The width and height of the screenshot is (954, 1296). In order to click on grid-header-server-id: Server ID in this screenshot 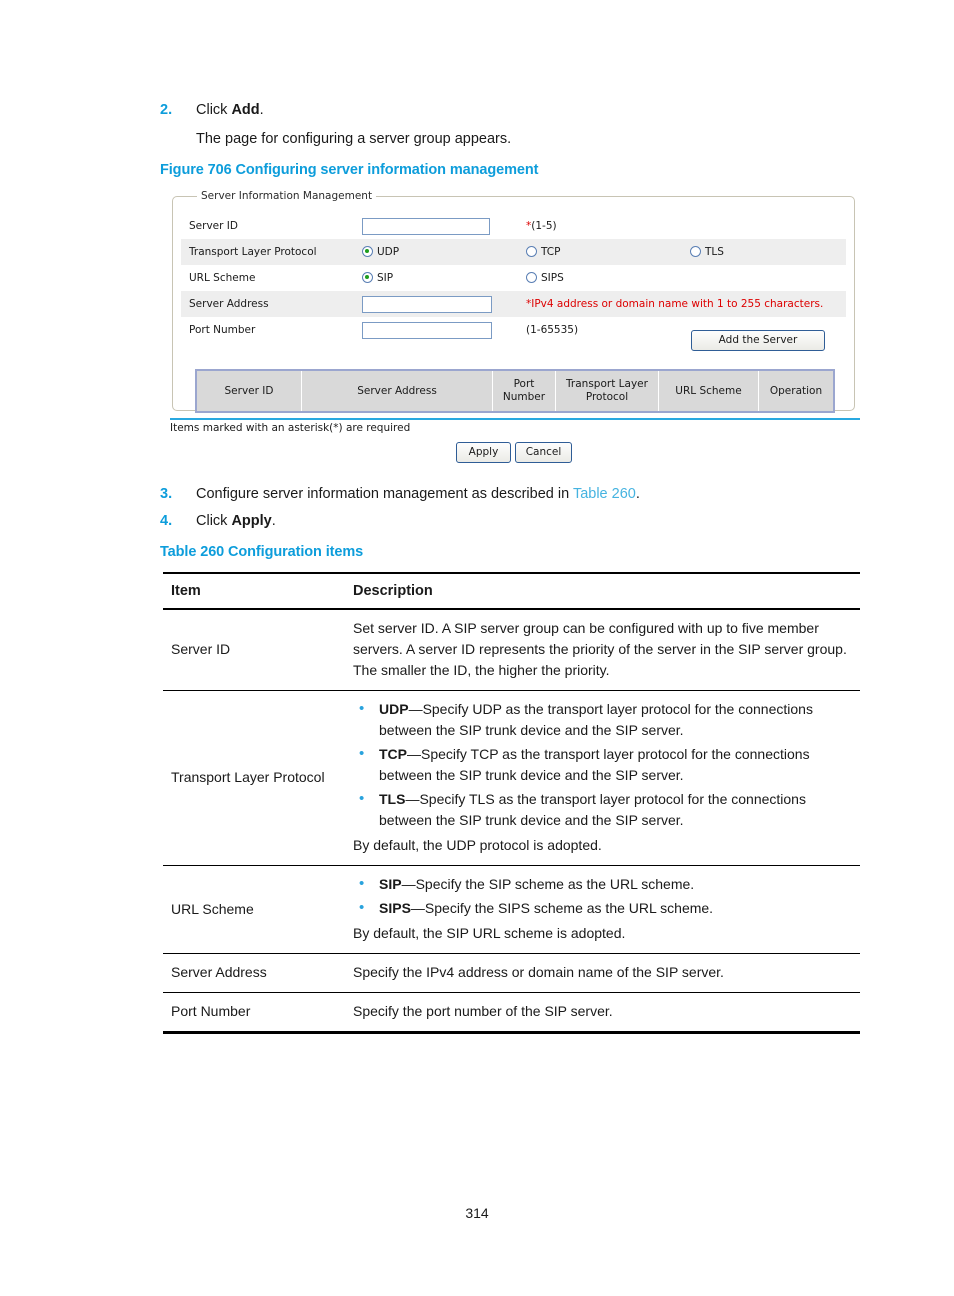, I will do `click(249, 391)`.